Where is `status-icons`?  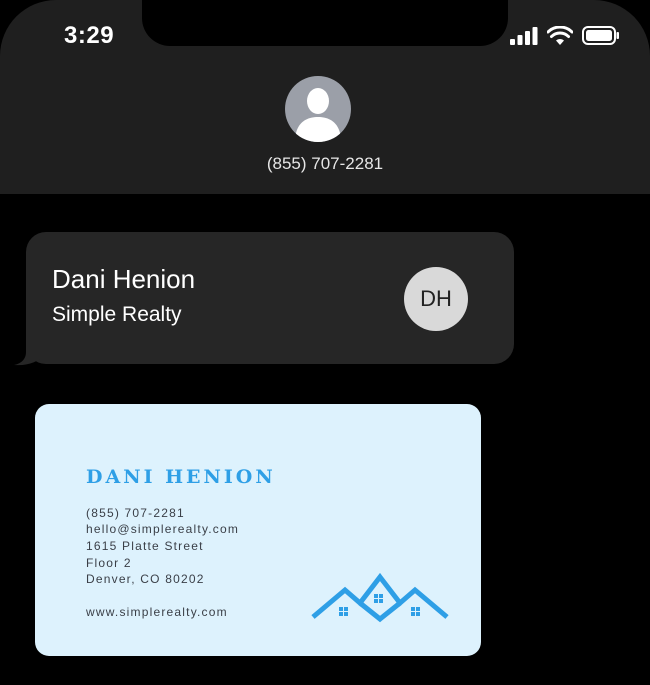
status-icons is located at coordinates (565, 35).